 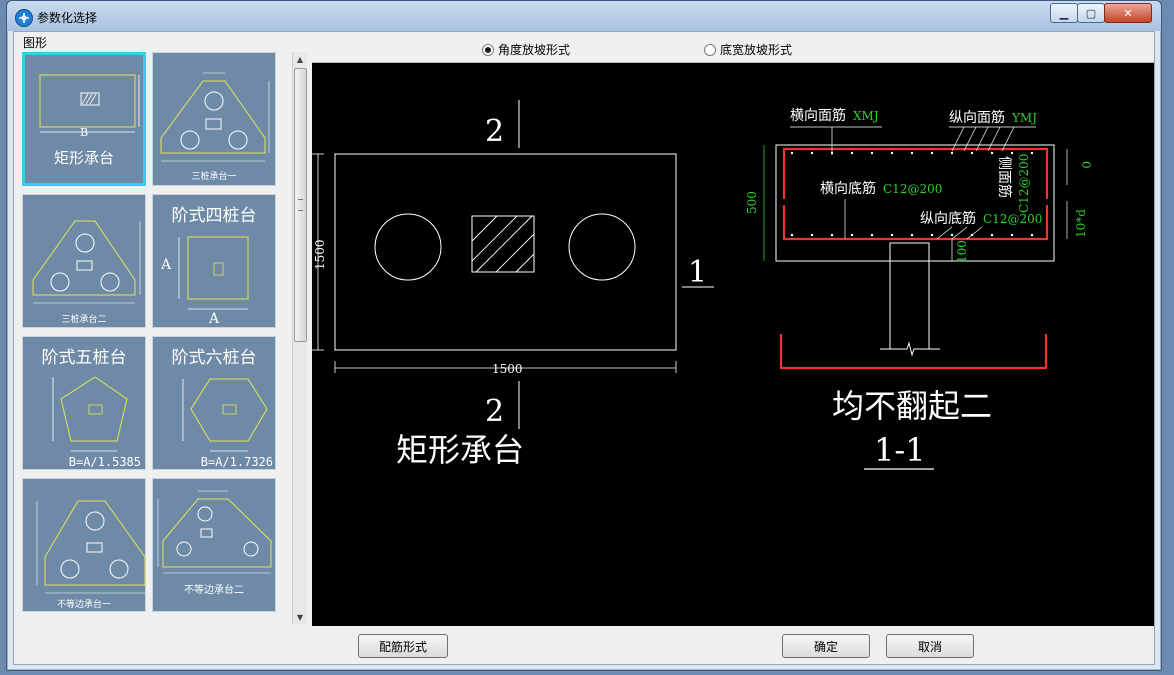 I want to click on thumb-label: 三桩承台一, so click(x=214, y=177).